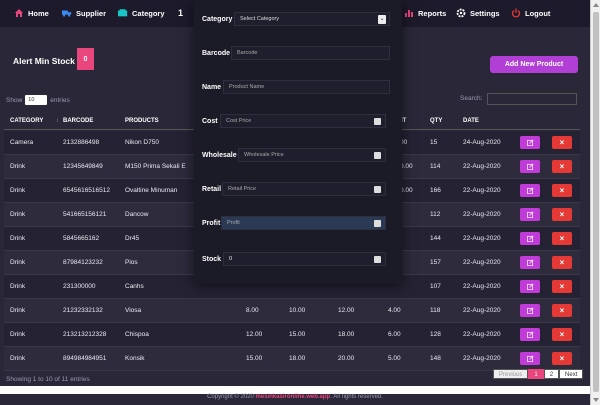  I want to click on retail-row: Retail Retail Price, so click(298, 191).